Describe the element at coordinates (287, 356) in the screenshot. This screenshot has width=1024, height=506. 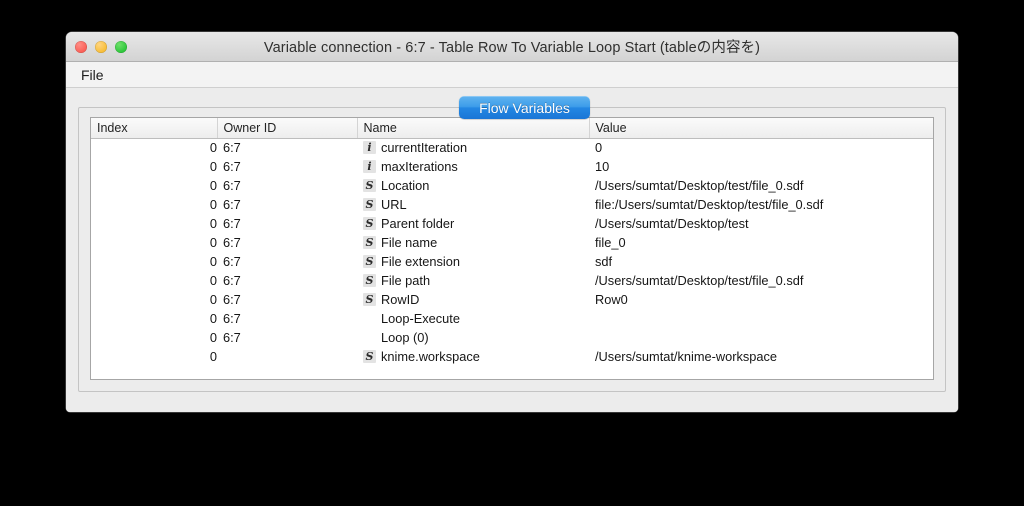
I see `cell-owner-id` at that location.